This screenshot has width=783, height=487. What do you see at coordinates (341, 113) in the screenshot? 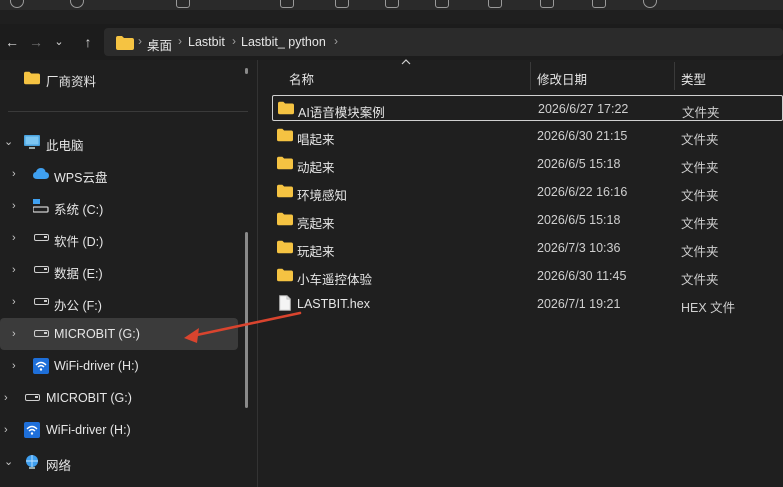
I see `file-name: AI语音模块案例` at bounding box center [341, 113].